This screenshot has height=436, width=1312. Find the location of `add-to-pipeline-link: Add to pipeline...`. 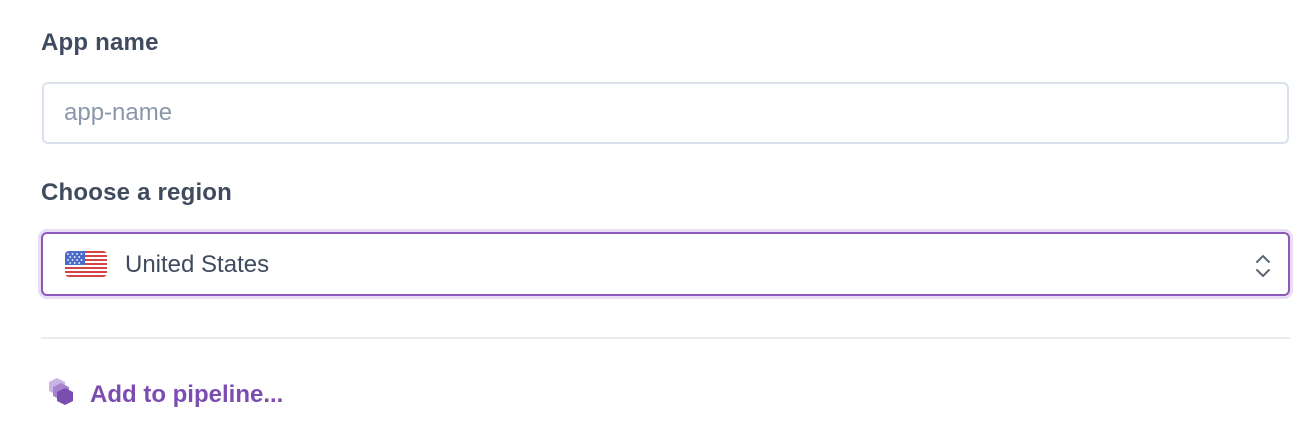

add-to-pipeline-link: Add to pipeline... is located at coordinates (176, 395).